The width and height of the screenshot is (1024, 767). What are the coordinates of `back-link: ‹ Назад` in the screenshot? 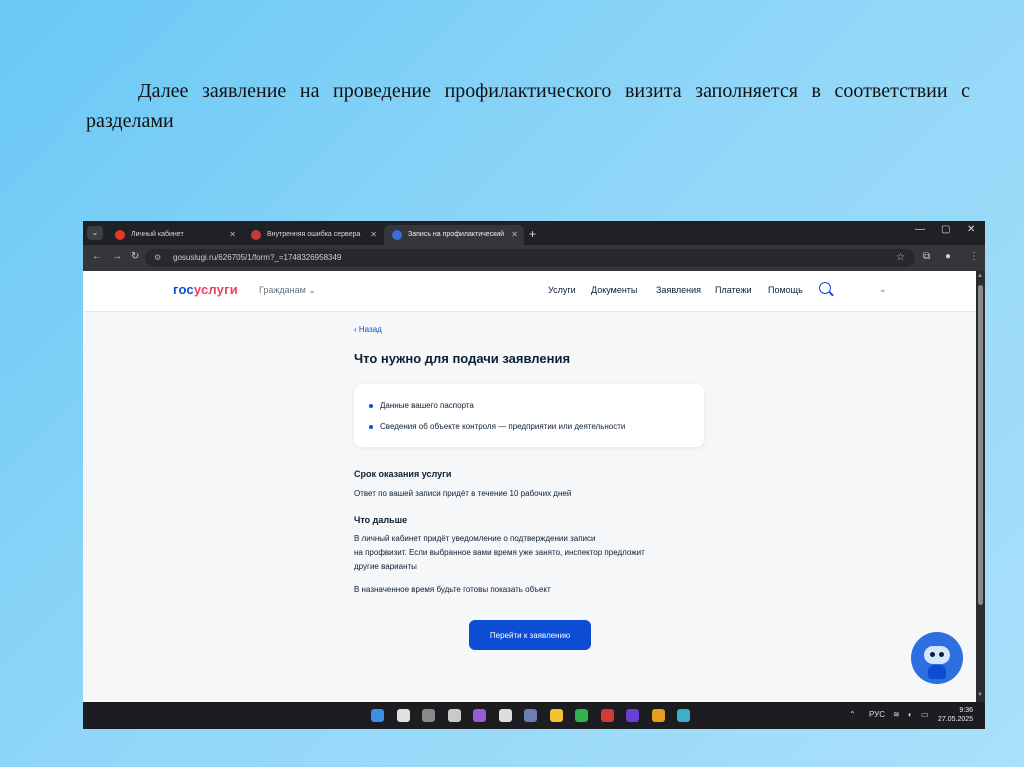 It's located at (368, 329).